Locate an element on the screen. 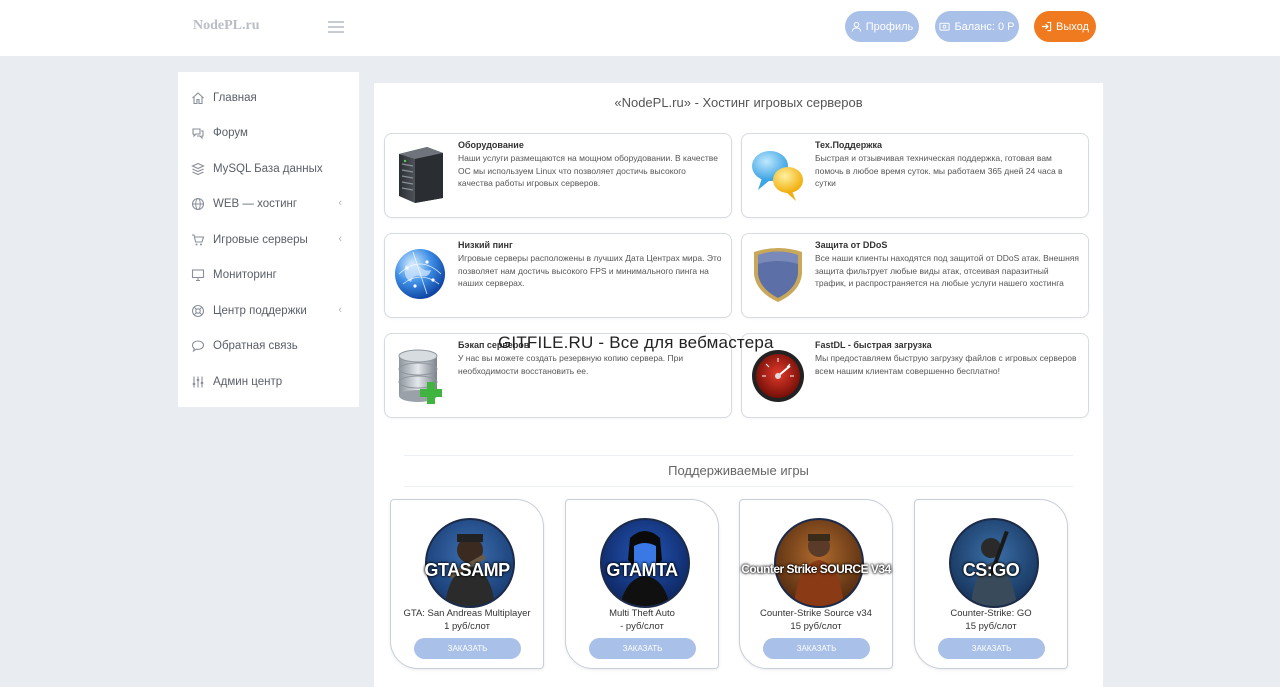 This screenshot has height=687, width=1280. globe-icon is located at coordinates (197, 204).